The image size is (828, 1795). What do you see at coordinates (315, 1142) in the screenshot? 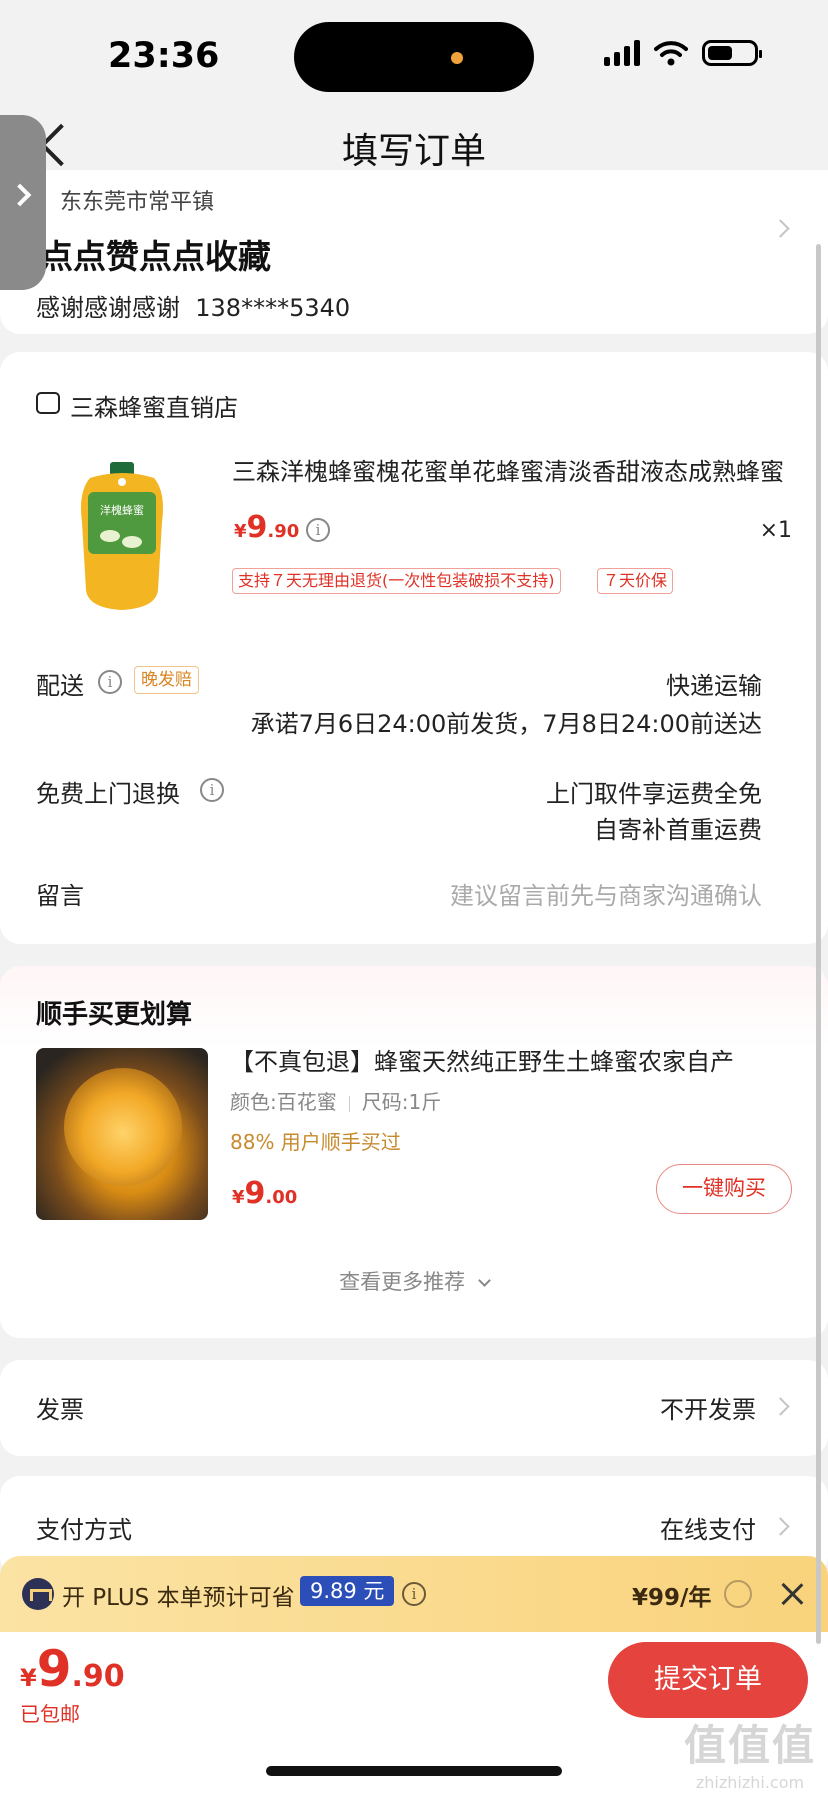
I see `recommend-bought-rate: 88% 用户顺手买过` at bounding box center [315, 1142].